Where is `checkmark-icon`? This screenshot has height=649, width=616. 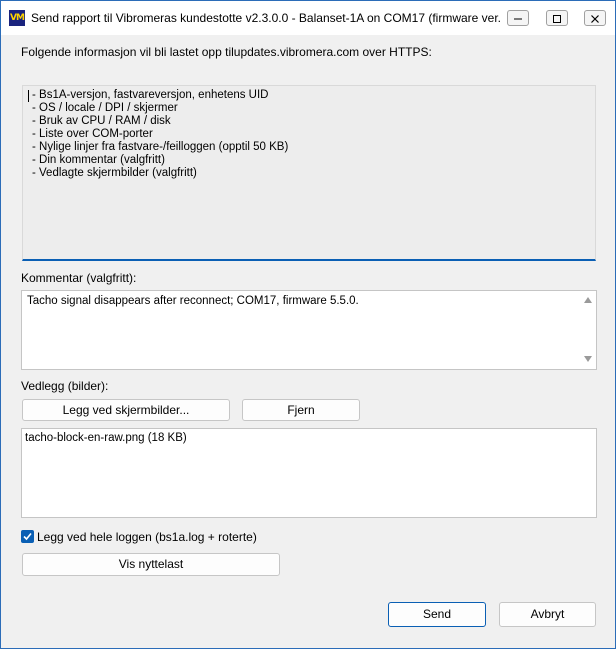 checkmark-icon is located at coordinates (27, 536).